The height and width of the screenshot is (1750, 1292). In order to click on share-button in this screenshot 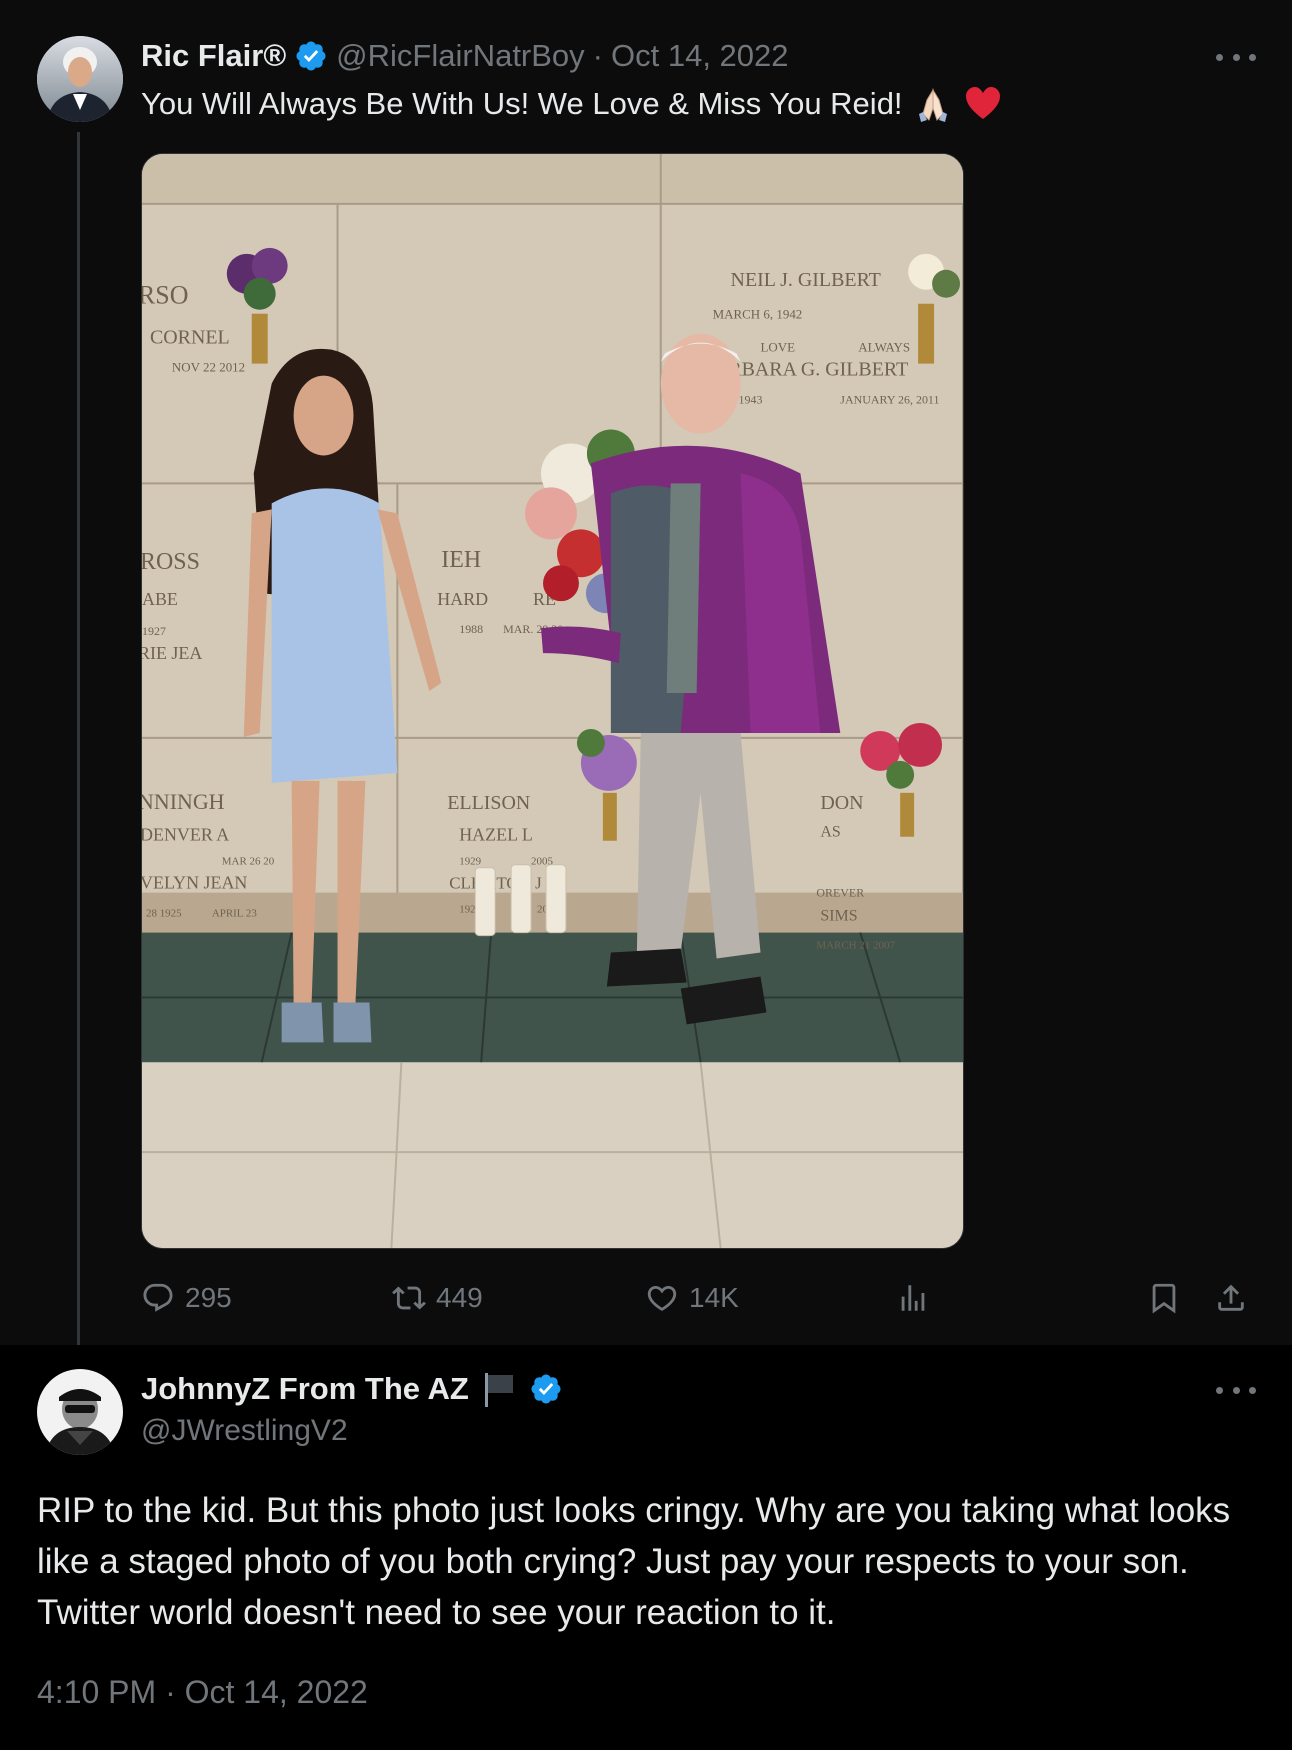, I will do `click(1231, 1298)`.